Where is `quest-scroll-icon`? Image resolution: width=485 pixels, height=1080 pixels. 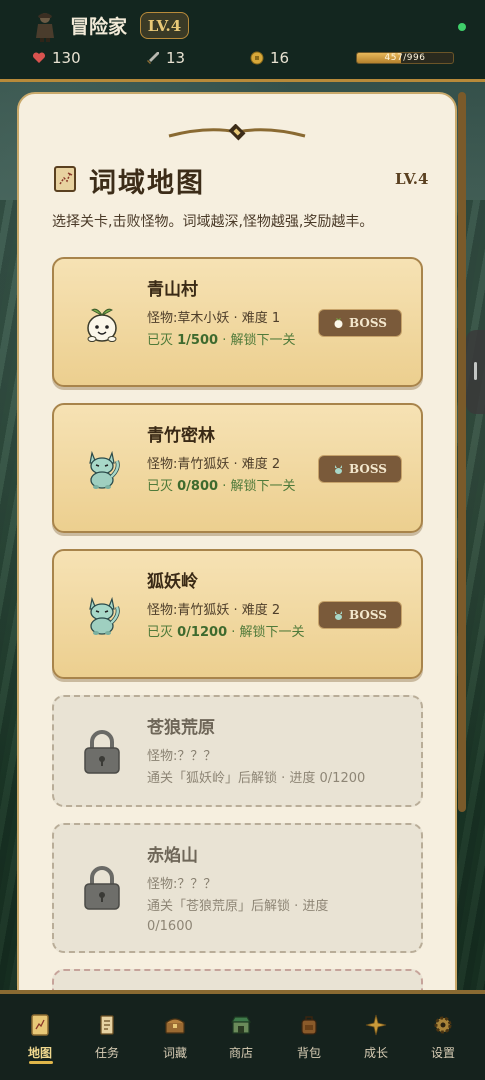
quest-scroll-icon is located at coordinates (107, 1025).